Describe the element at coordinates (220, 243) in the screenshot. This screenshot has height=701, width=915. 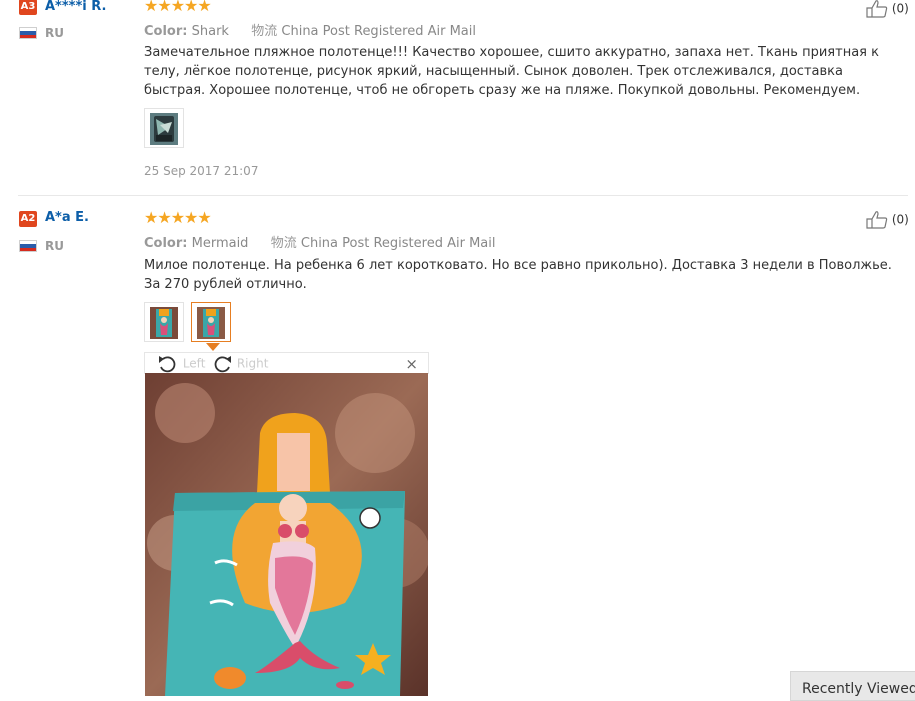
I see `color-value: Mermaid` at that location.